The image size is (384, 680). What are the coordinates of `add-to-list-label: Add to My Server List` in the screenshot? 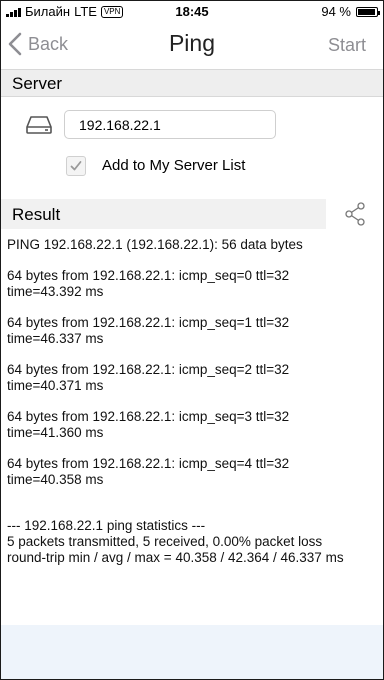 It's located at (173, 165).